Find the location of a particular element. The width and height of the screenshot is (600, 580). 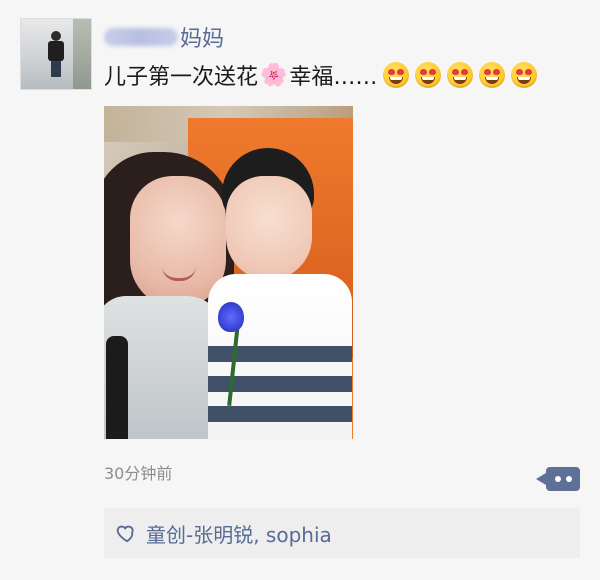

author-avatar is located at coordinates (56, 54).